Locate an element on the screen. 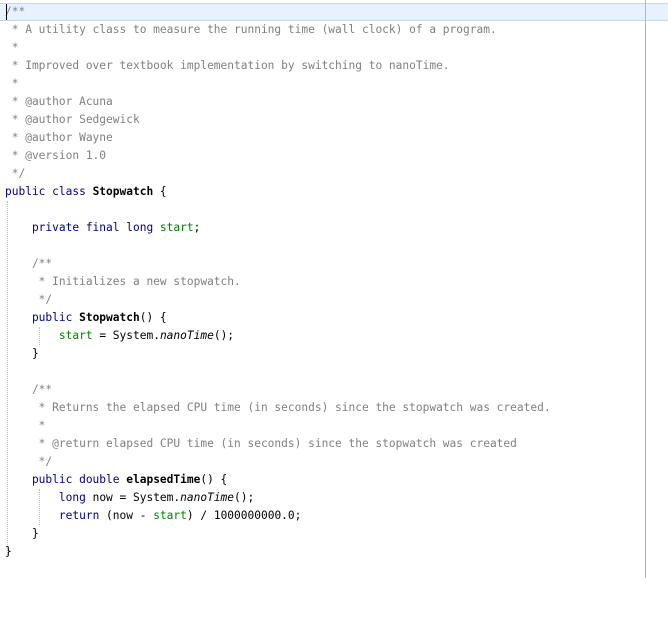 The width and height of the screenshot is (668, 618). text-cursor is located at coordinates (6, 12).